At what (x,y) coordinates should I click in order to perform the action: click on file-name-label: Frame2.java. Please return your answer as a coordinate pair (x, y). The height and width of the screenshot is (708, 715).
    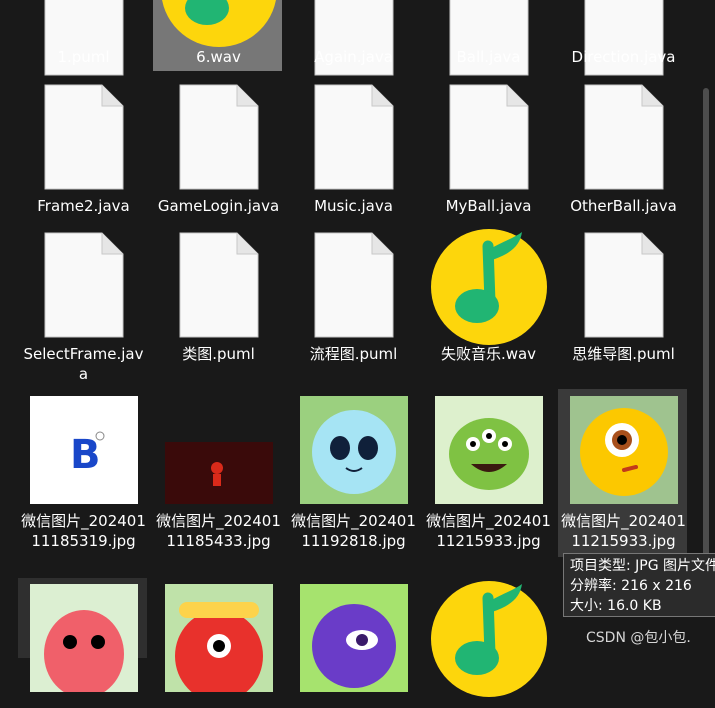
    Looking at the image, I should click on (83, 206).